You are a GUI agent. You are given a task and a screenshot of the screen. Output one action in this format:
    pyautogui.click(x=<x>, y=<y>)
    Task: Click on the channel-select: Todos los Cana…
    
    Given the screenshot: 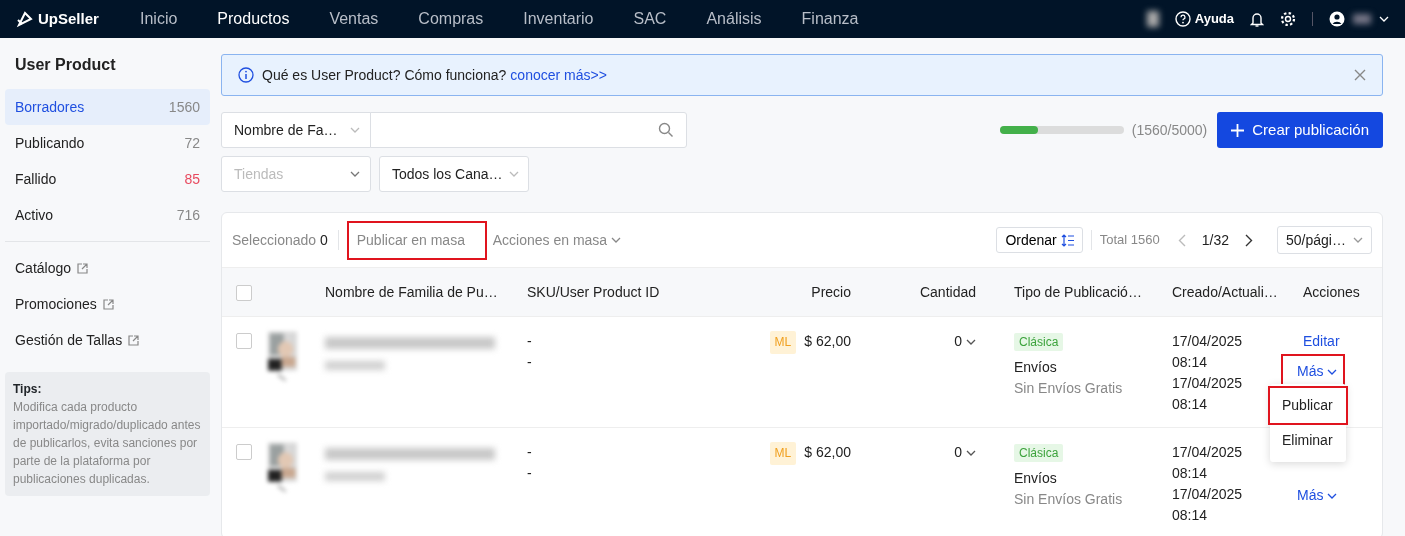 What is the action you would take?
    pyautogui.click(x=454, y=174)
    